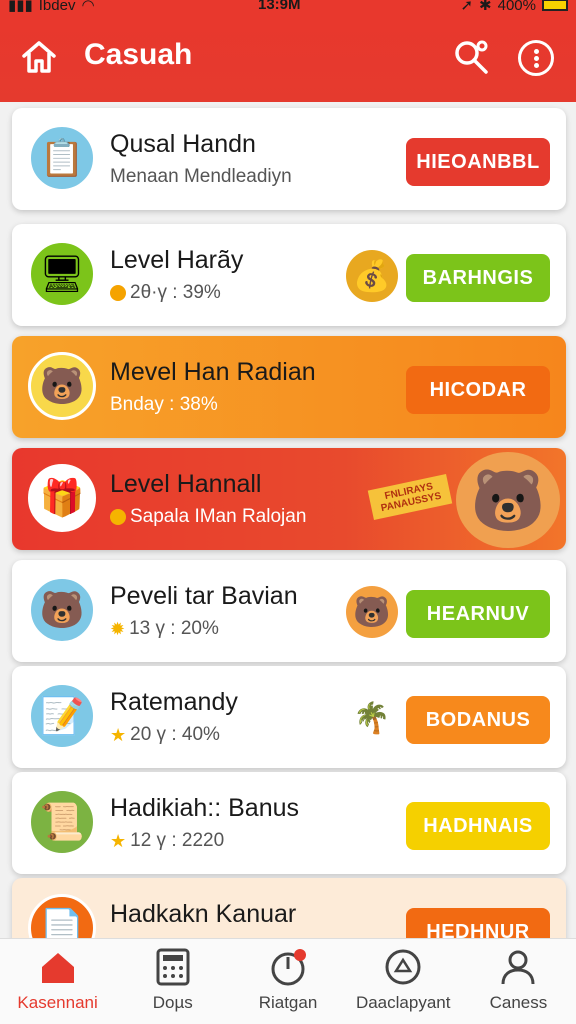 This screenshot has height=1024, width=576. Describe the element at coordinates (175, 734) in the screenshot. I see `item-stat: 20 γ : 40%` at that location.